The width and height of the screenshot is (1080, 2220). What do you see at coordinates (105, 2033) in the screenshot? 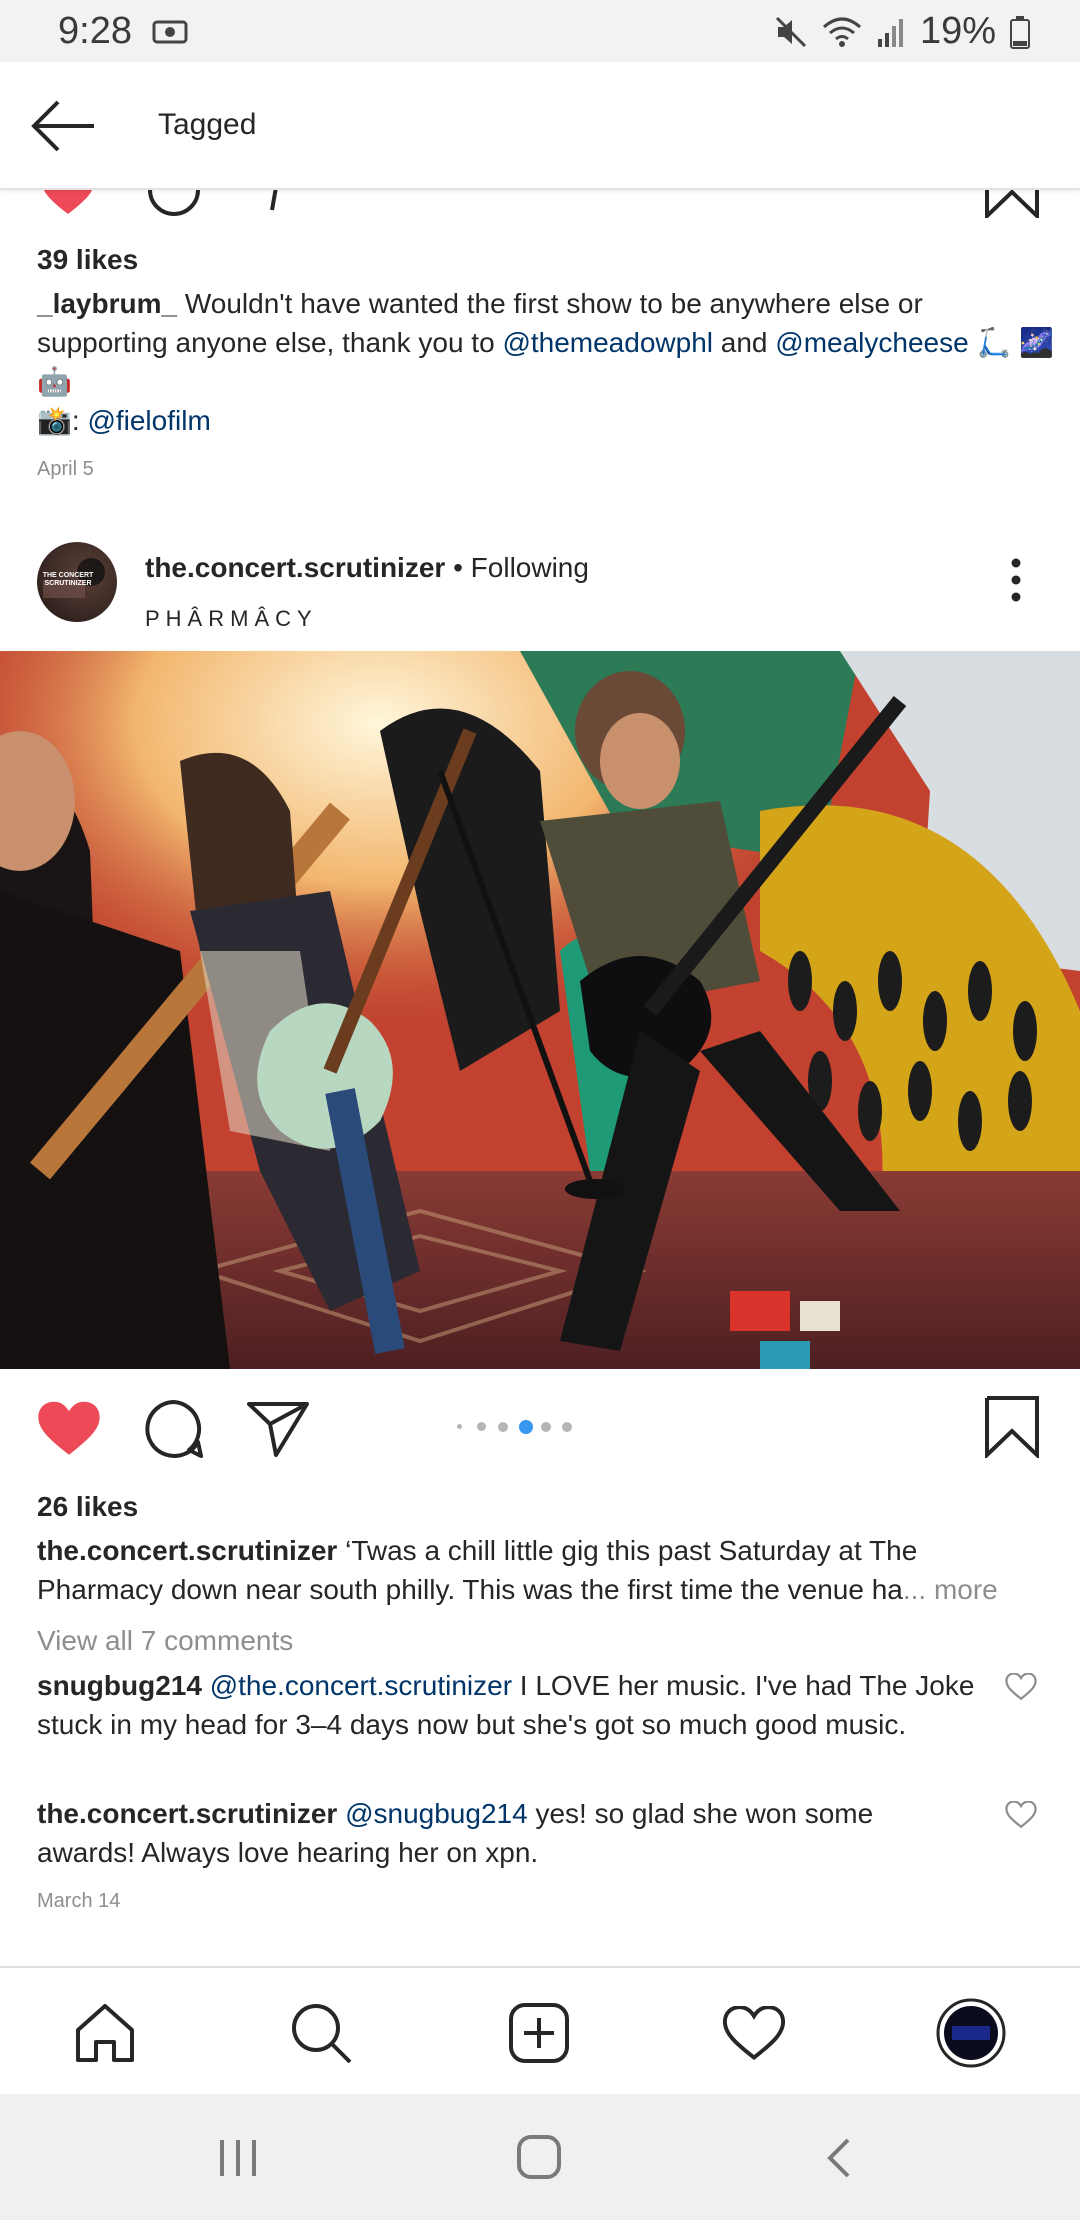
I see `home-icon` at bounding box center [105, 2033].